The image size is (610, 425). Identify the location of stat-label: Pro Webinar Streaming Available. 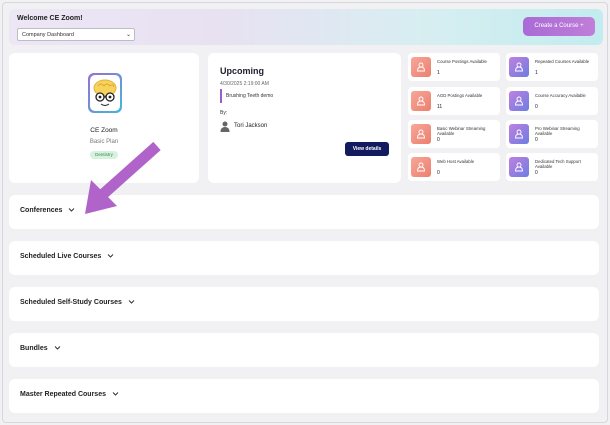
(557, 131).